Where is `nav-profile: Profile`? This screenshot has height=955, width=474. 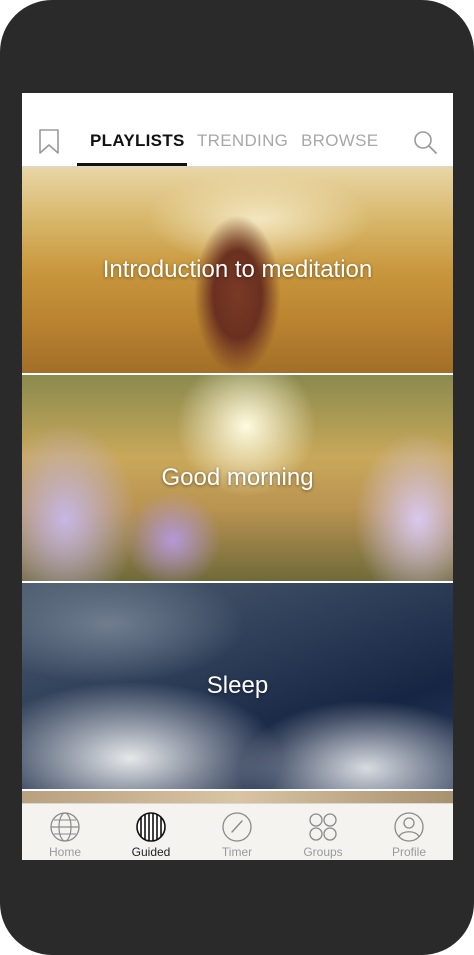 nav-profile: Profile is located at coordinates (409, 832).